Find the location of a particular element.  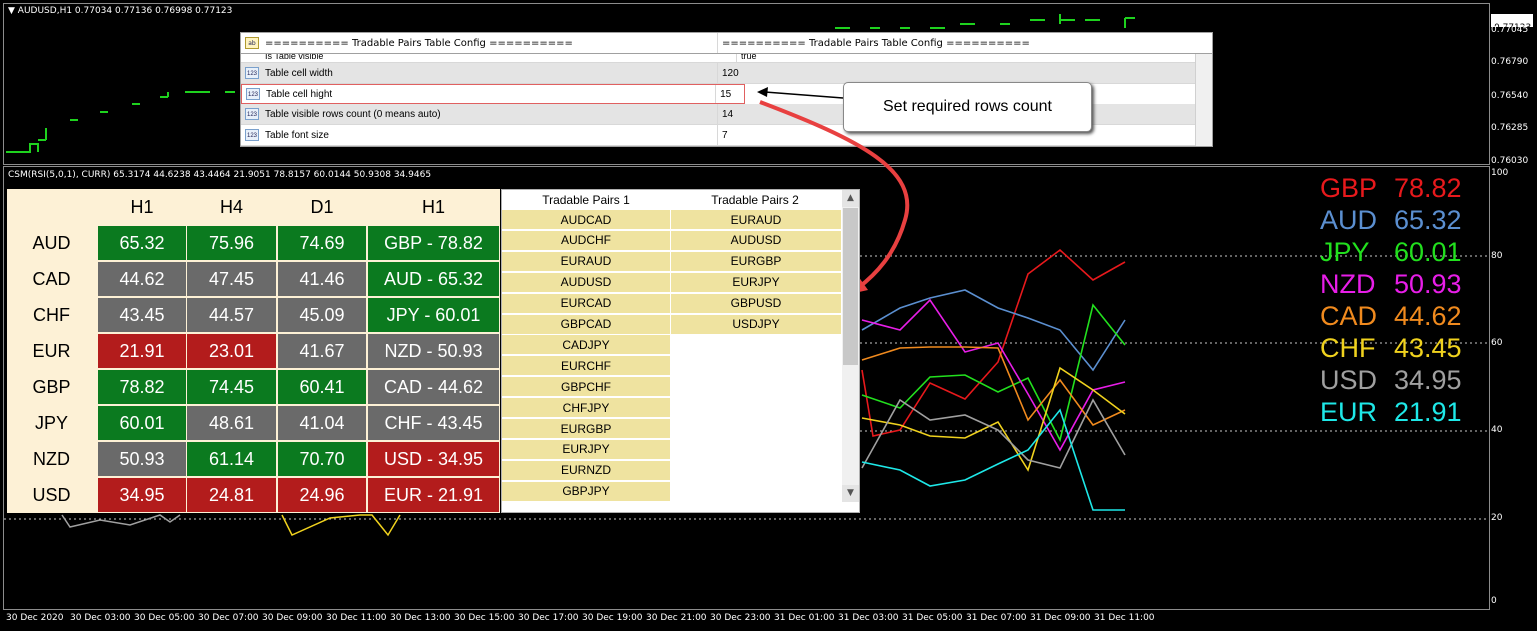

scroll-thumb is located at coordinates (850, 286).